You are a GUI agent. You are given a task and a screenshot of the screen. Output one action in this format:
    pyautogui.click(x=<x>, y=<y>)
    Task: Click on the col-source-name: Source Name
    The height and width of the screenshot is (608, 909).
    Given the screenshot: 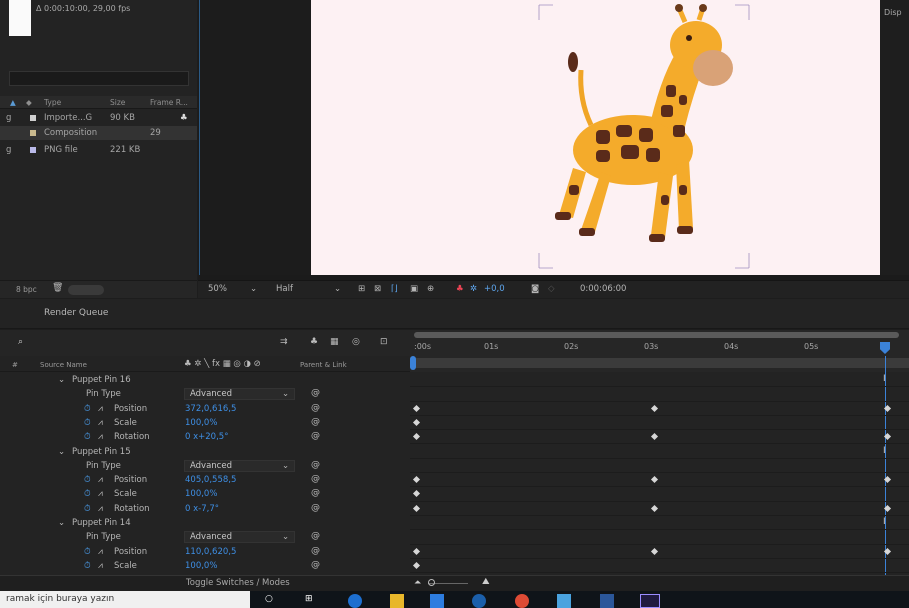 What is the action you would take?
    pyautogui.click(x=63, y=365)
    